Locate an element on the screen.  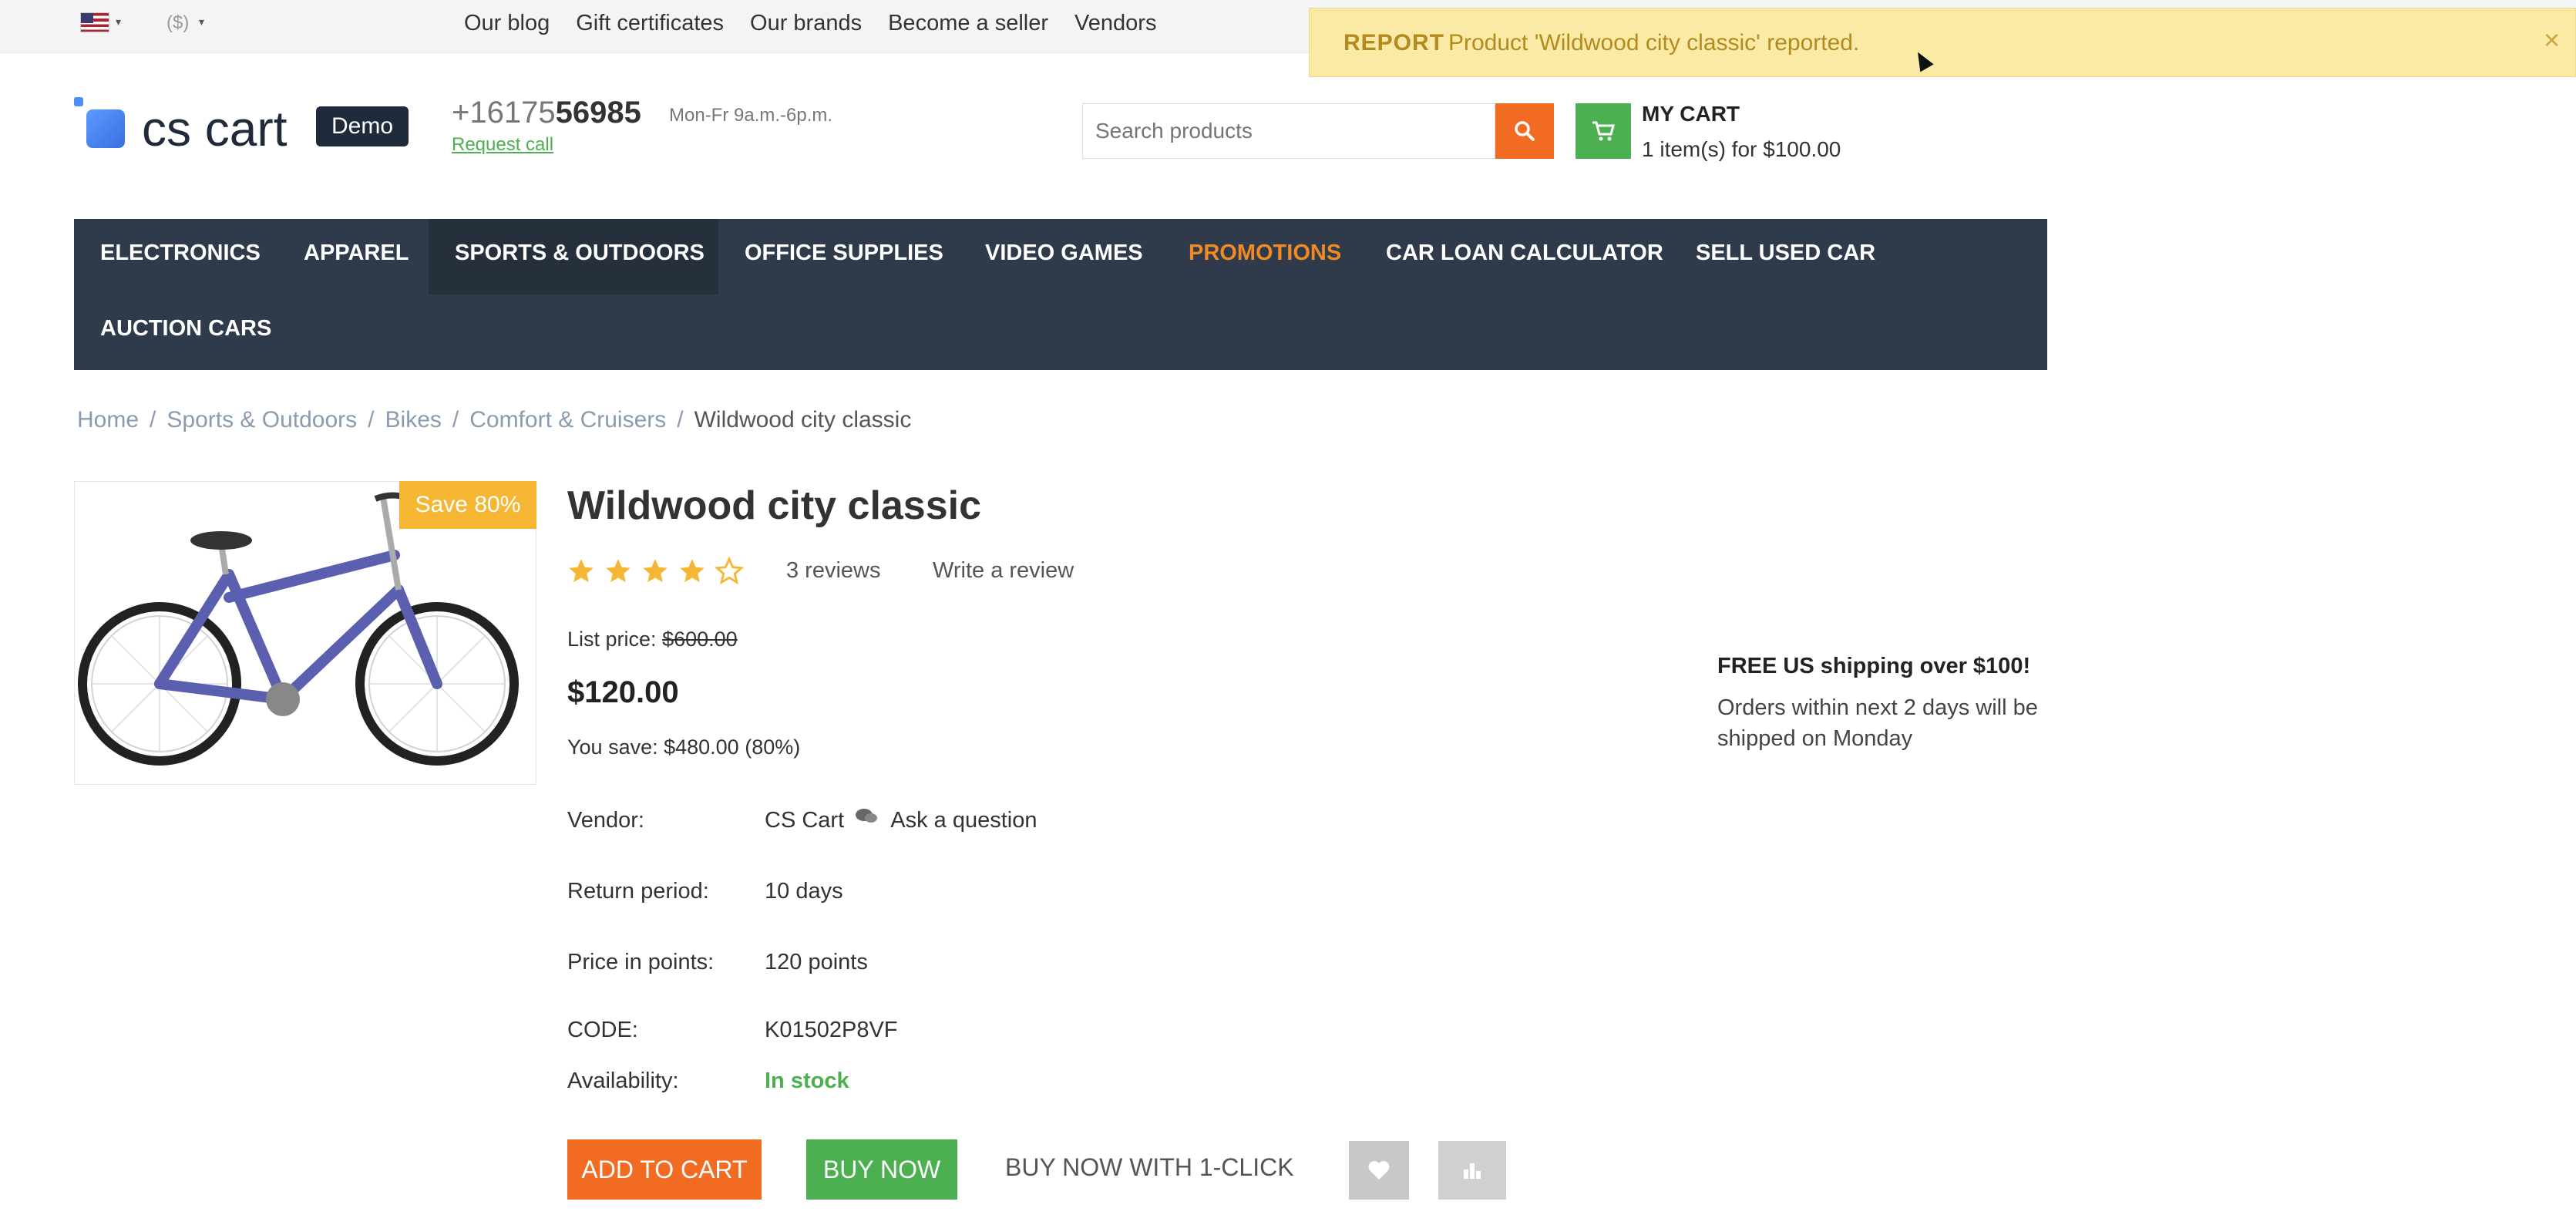
breadcrumb-bikes: Bikes is located at coordinates (413, 420).